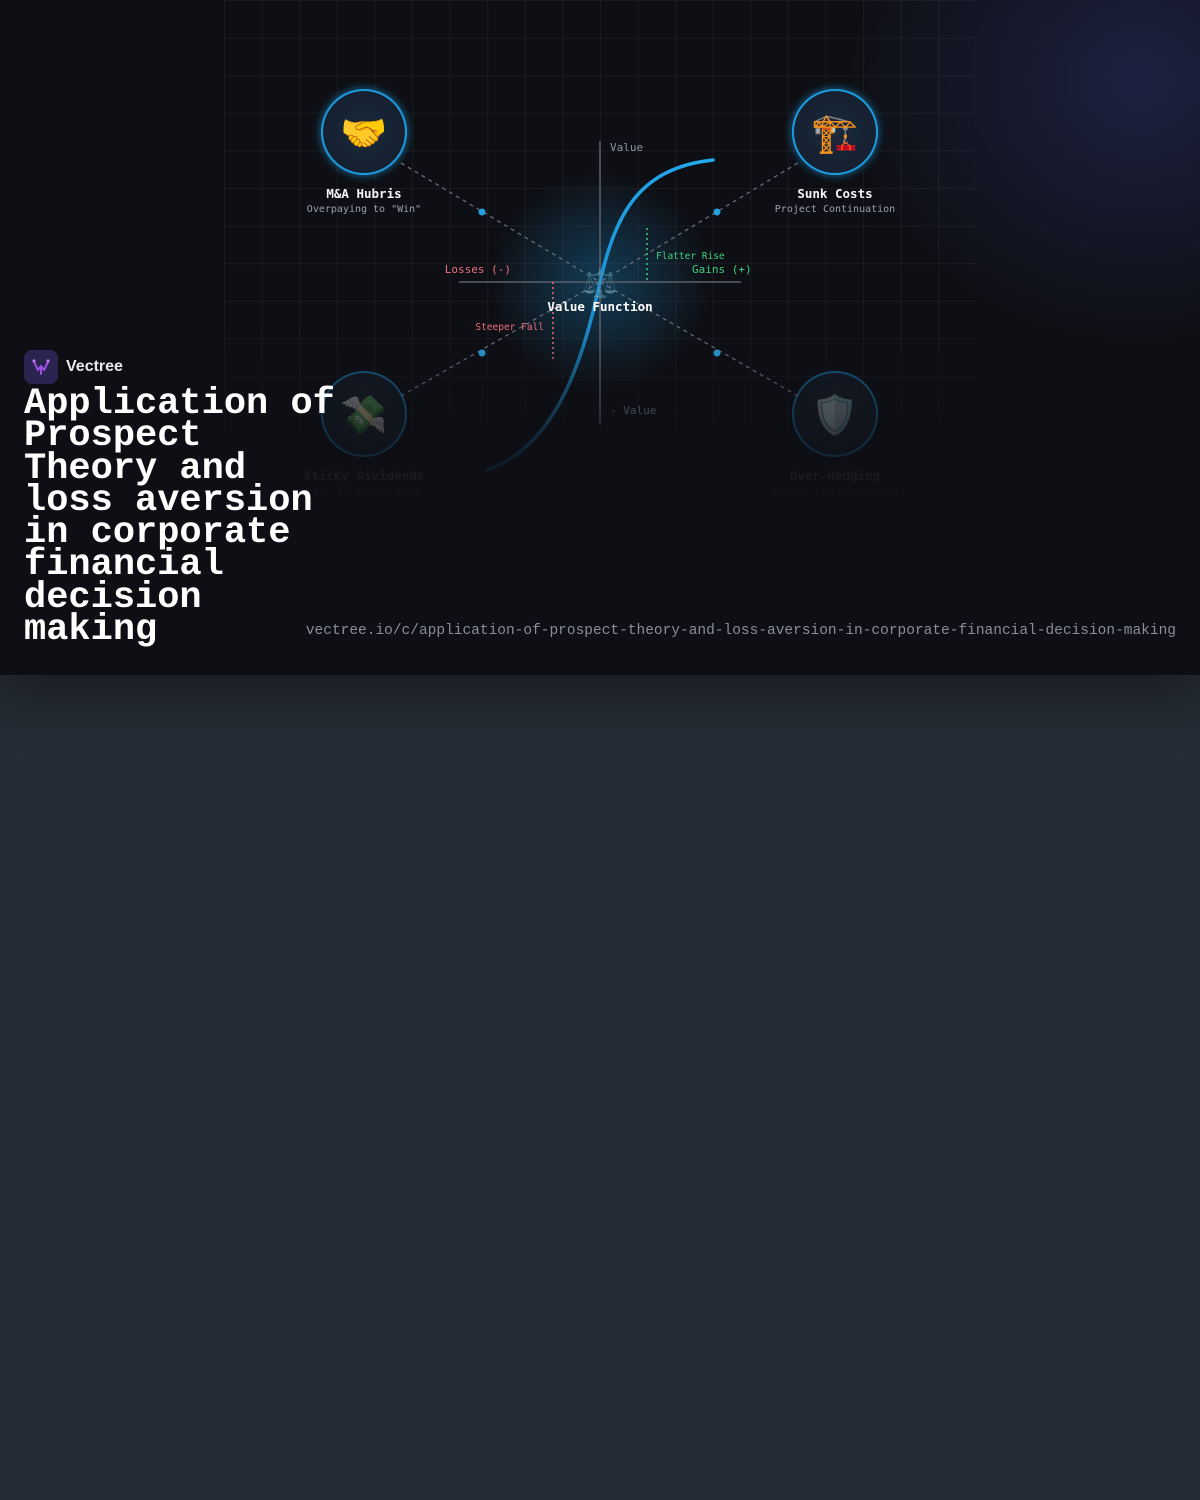 The image size is (1200, 1500). What do you see at coordinates (509, 327) in the screenshot?
I see `loss-annotation: Steeper Fall` at bounding box center [509, 327].